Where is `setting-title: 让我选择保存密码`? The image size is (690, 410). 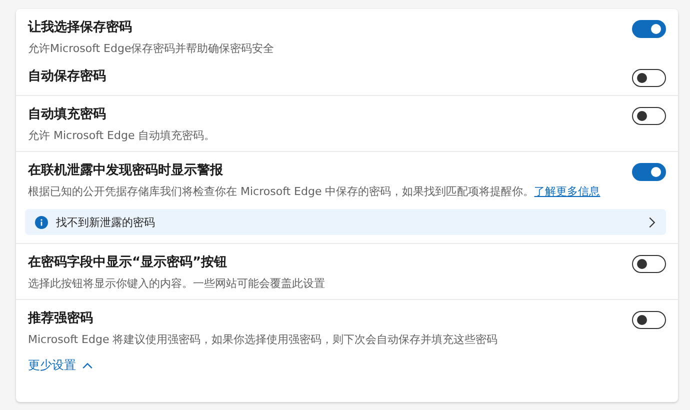 setting-title: 让我选择保存密码 is located at coordinates (80, 28).